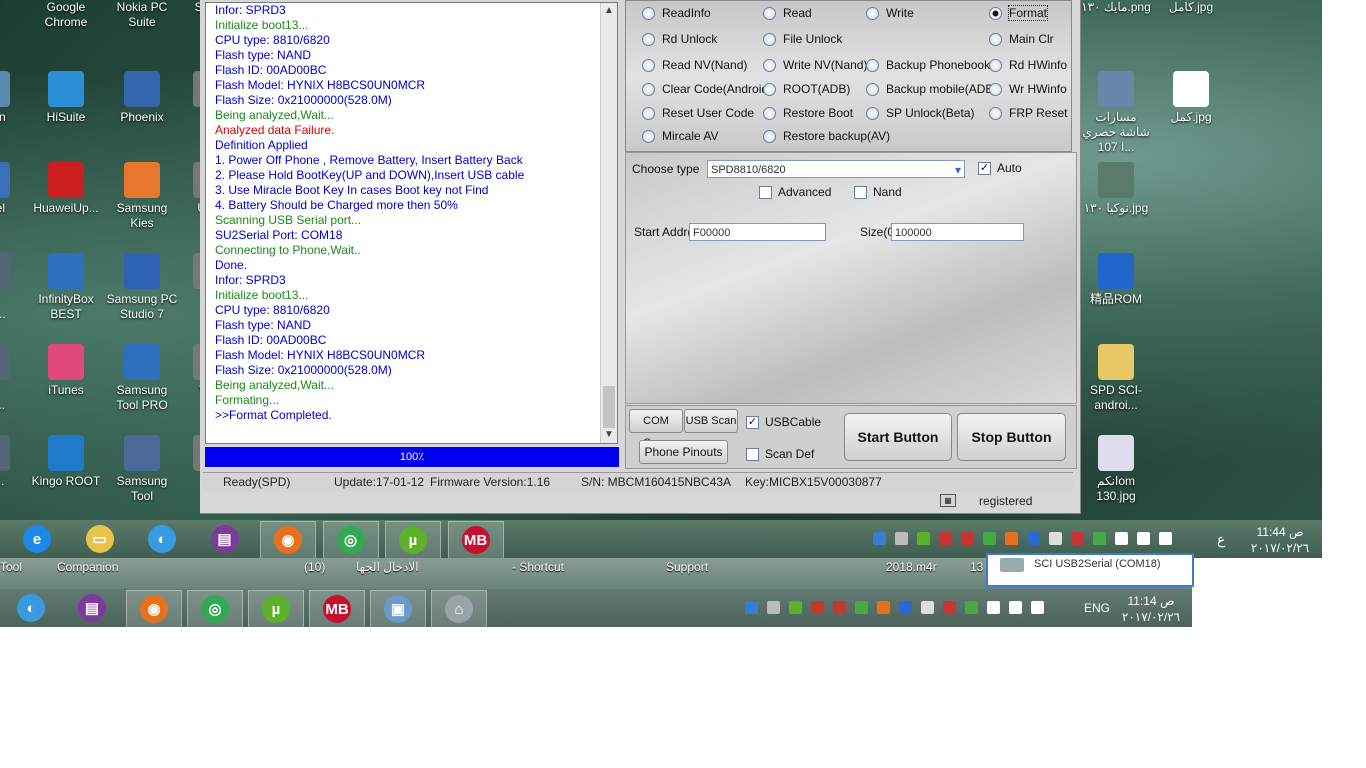 Image resolution: width=1366 pixels, height=768 pixels. I want to click on operation-radio: Write NV(Nand), so click(815, 65).